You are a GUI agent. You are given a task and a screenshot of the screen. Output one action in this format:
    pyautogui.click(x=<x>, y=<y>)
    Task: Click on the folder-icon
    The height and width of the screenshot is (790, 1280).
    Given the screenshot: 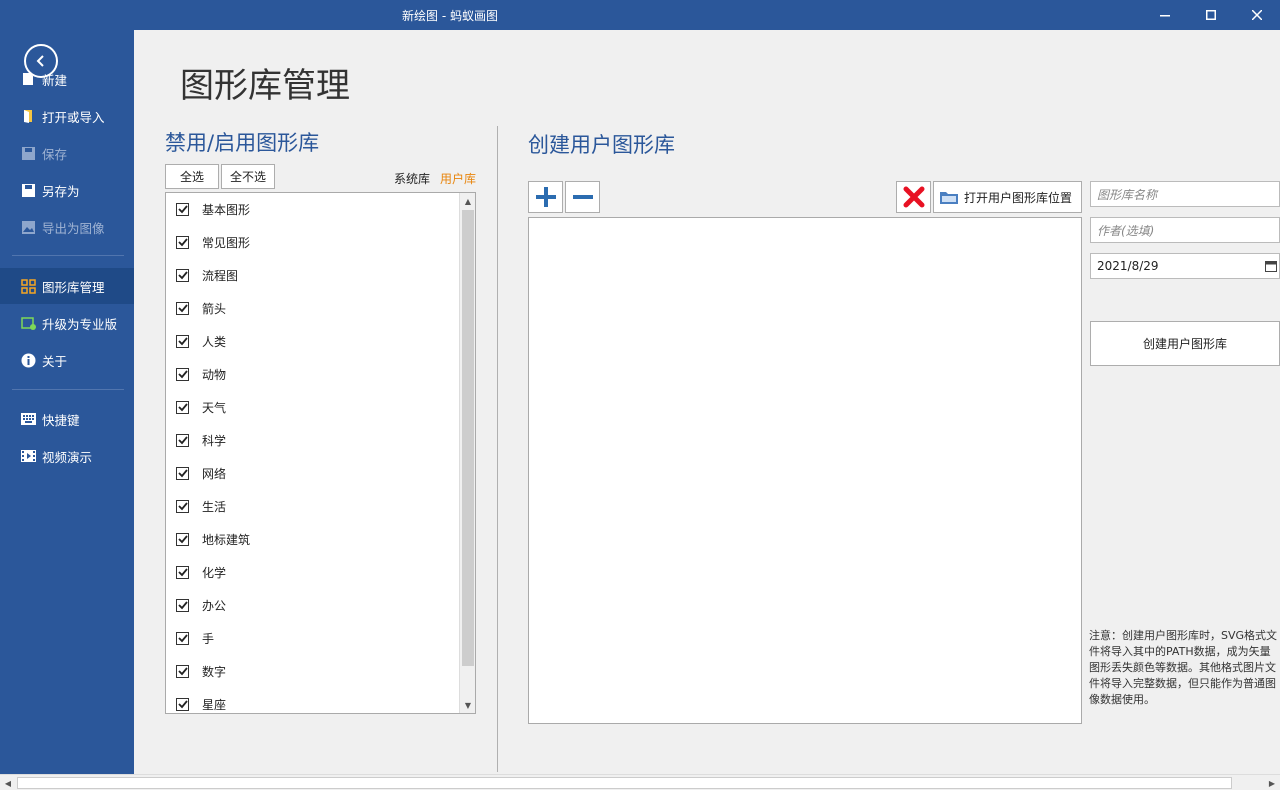 What is the action you would take?
    pyautogui.click(x=949, y=198)
    